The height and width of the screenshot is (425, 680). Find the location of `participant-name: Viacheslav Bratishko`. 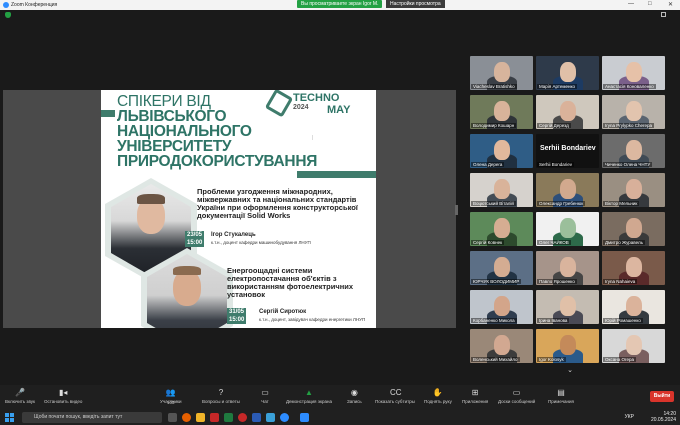

participant-name: Viacheslav Bratishko is located at coordinates (494, 86).